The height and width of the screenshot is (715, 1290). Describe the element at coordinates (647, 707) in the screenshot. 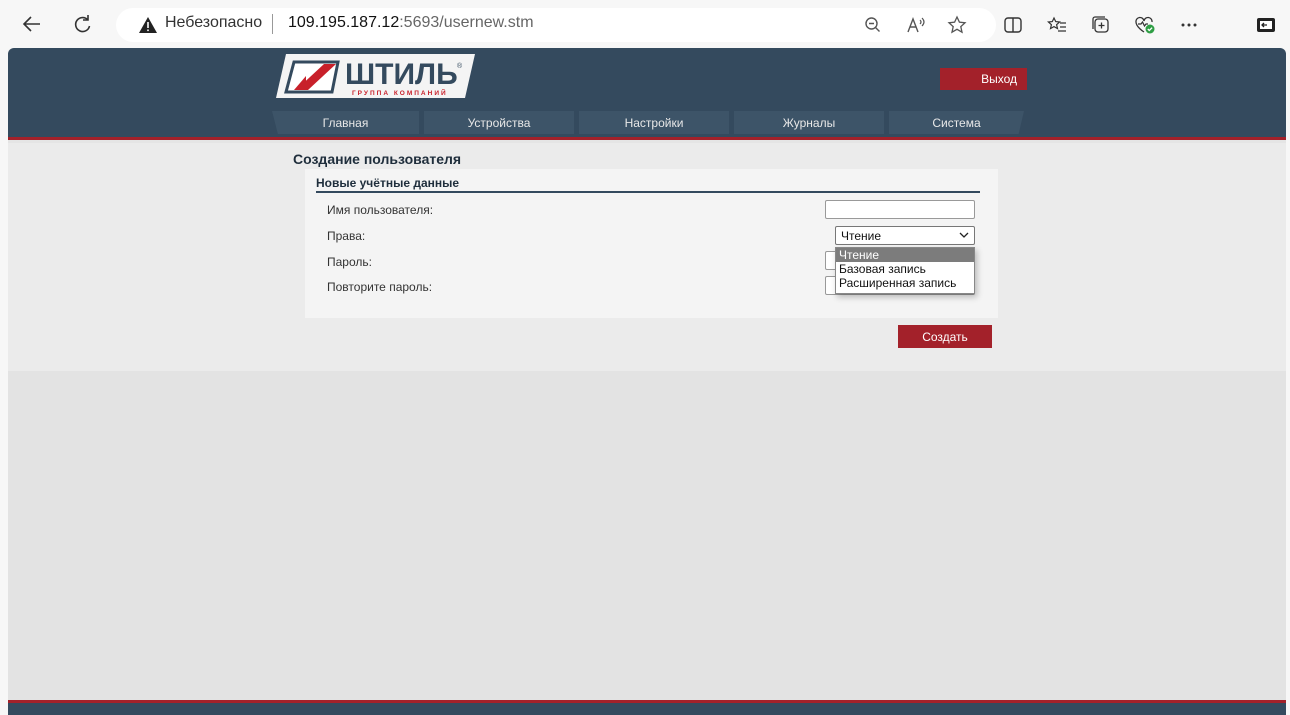

I see `site-footer` at that location.